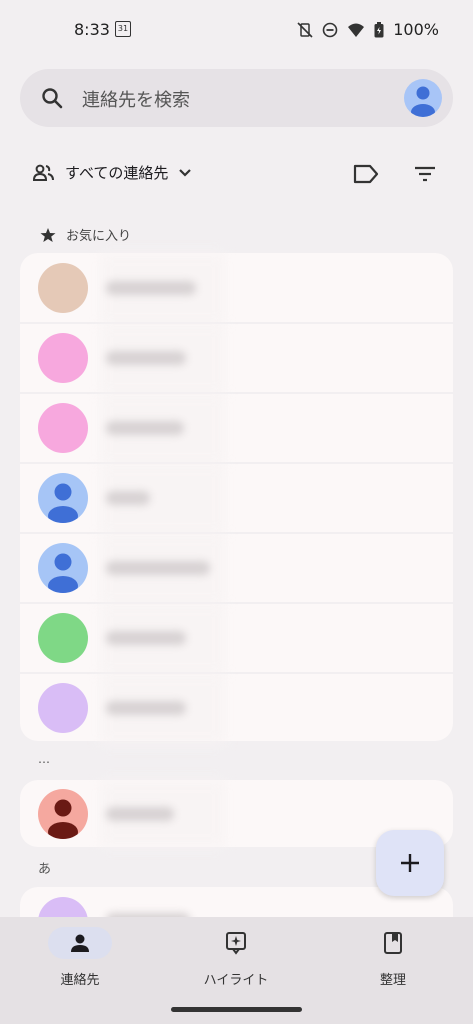 This screenshot has height=1024, width=473. What do you see at coordinates (236, 980) in the screenshot?
I see `nav-label: ハイライト` at bounding box center [236, 980].